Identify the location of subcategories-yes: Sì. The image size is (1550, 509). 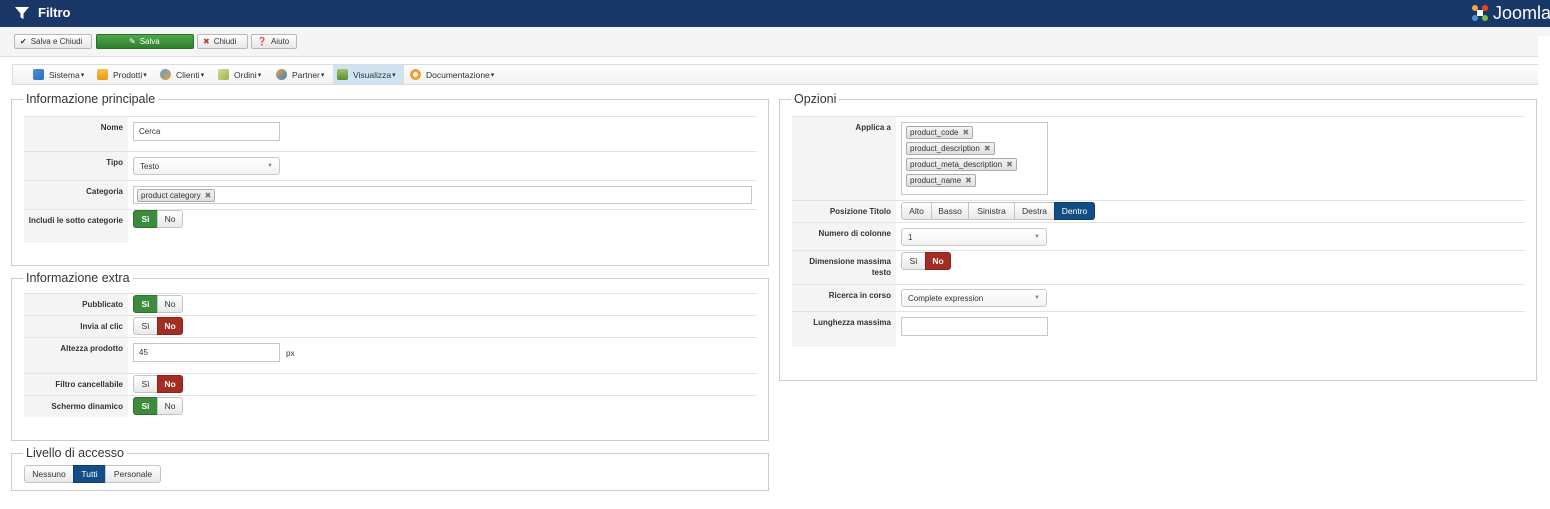
(145, 219).